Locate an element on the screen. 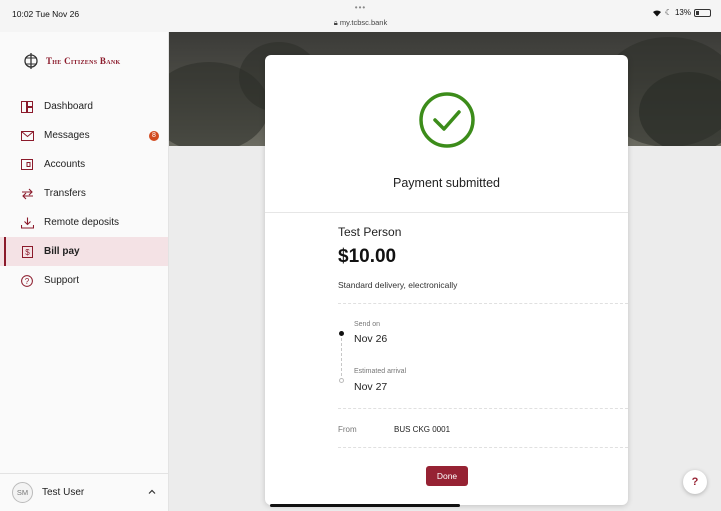  from-account: BUS CKG 0001 is located at coordinates (422, 429).